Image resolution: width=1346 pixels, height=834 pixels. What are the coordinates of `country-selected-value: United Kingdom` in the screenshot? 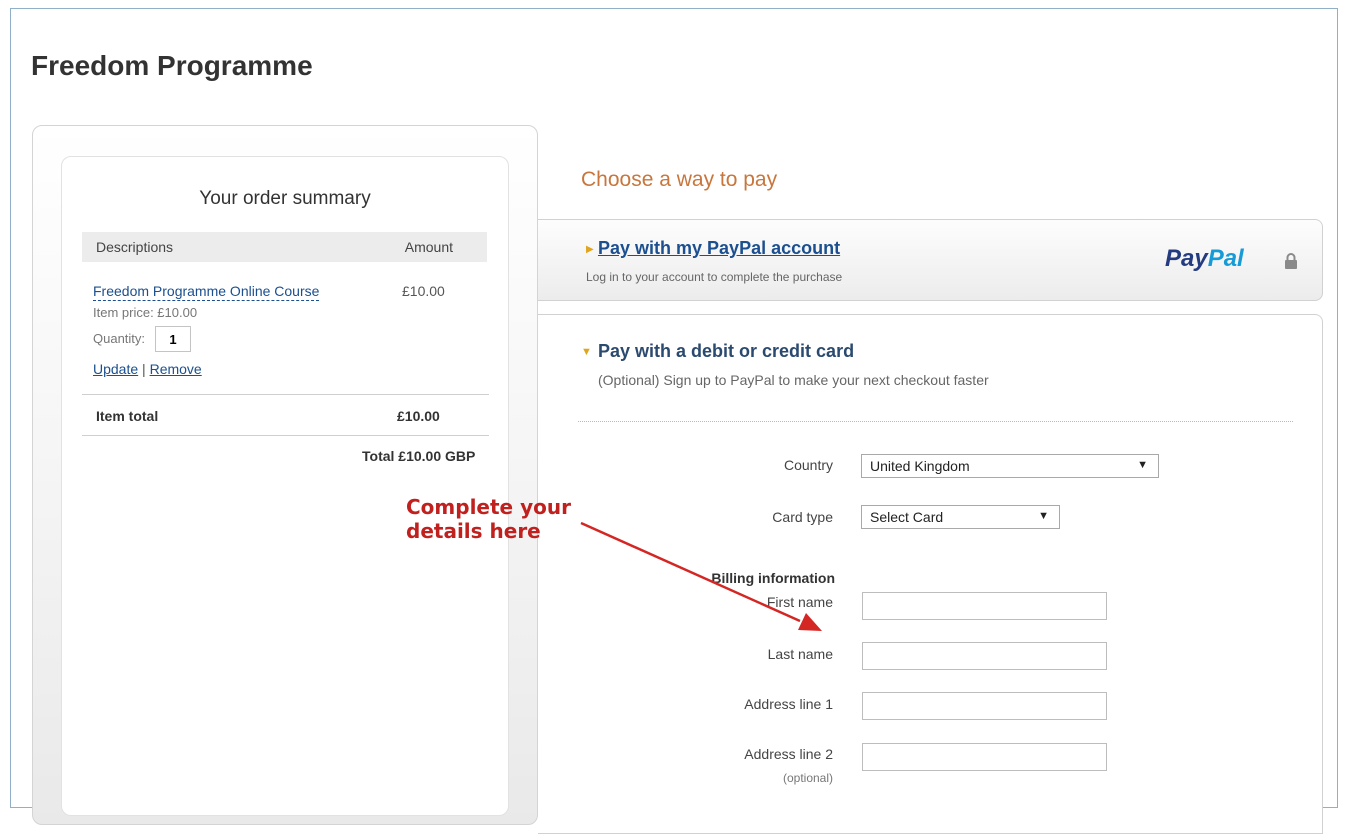 It's located at (920, 466).